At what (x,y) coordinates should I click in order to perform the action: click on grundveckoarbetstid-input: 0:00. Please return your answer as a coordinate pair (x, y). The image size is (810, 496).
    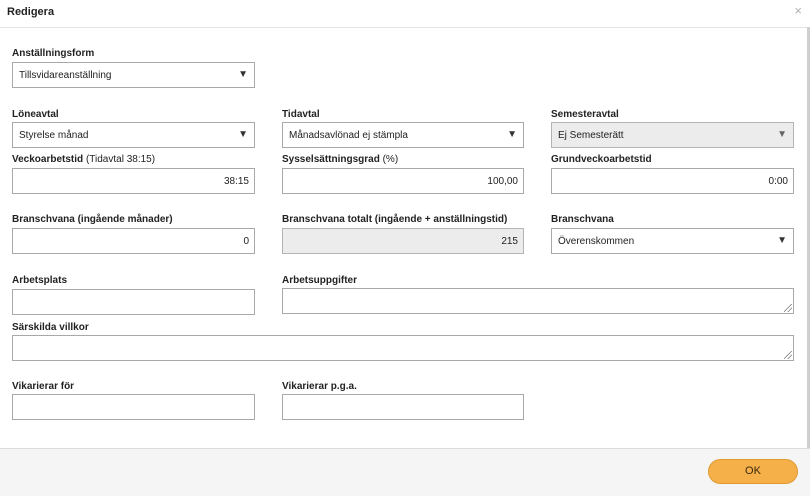
    Looking at the image, I should click on (672, 181).